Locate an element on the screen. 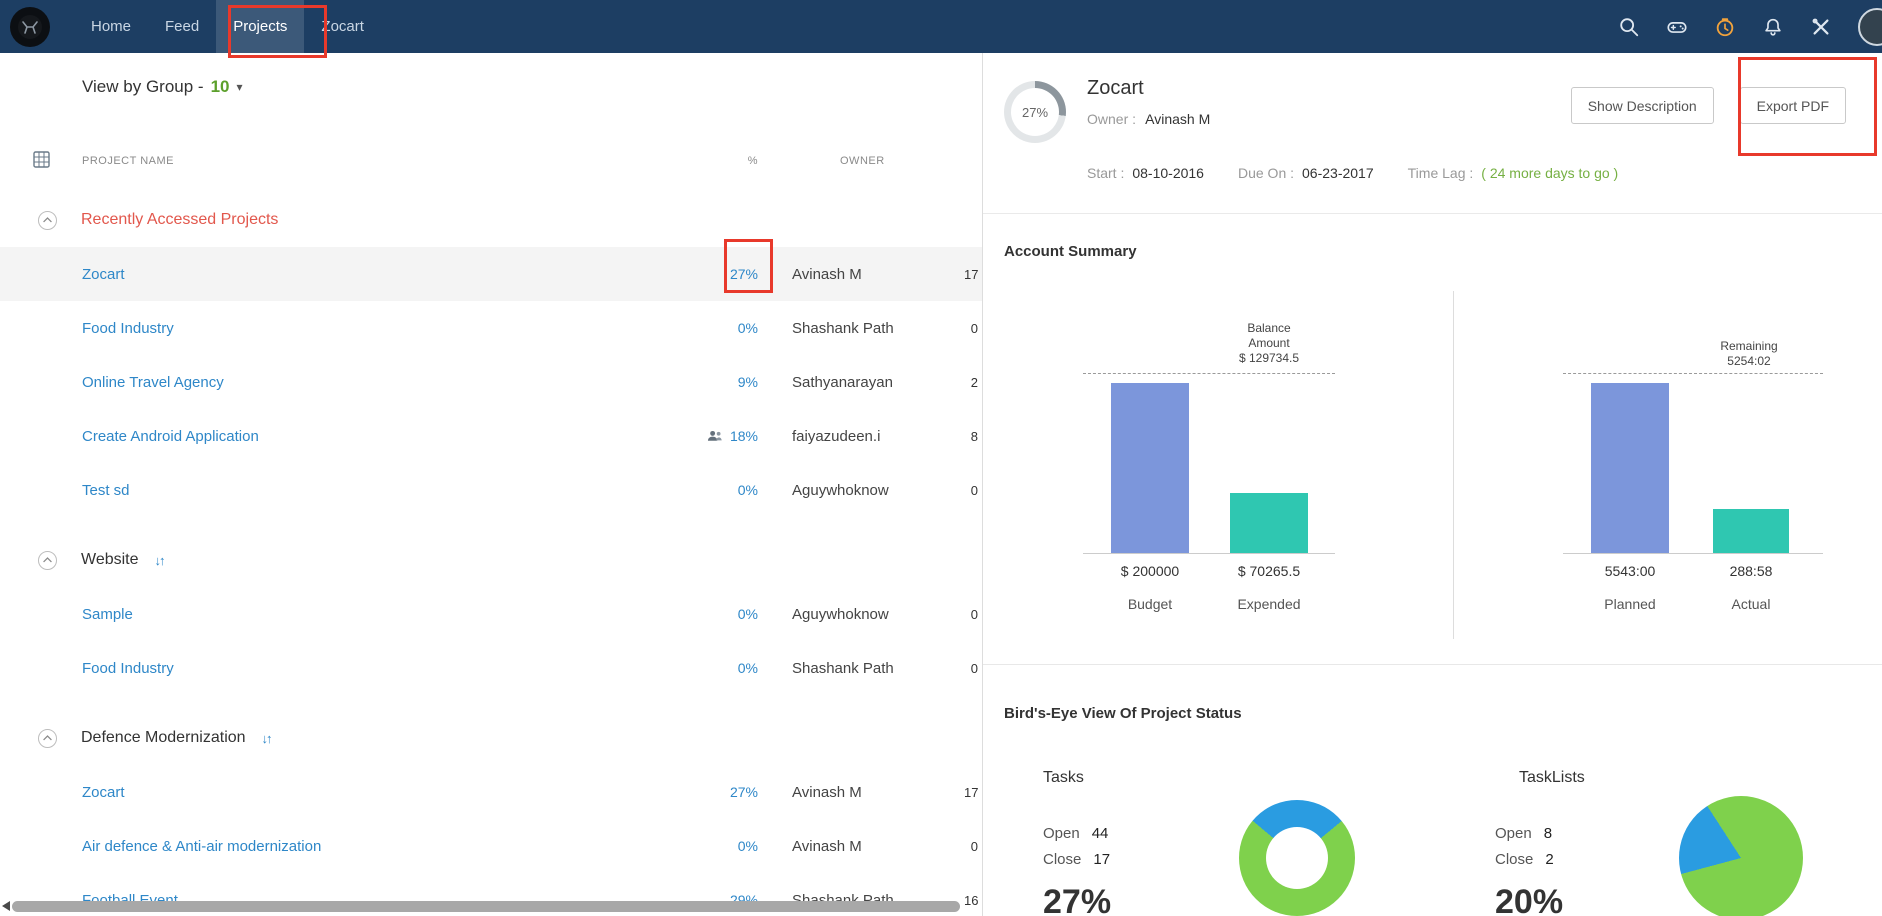 The height and width of the screenshot is (916, 1882). progress-ring: 27% is located at coordinates (1035, 112).